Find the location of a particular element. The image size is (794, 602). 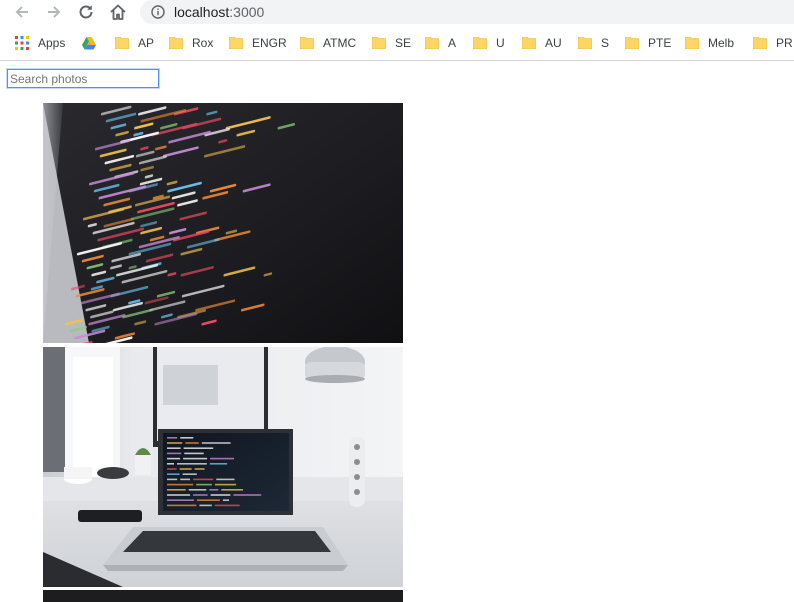

bookmark-a: A is located at coordinates (440, 43).